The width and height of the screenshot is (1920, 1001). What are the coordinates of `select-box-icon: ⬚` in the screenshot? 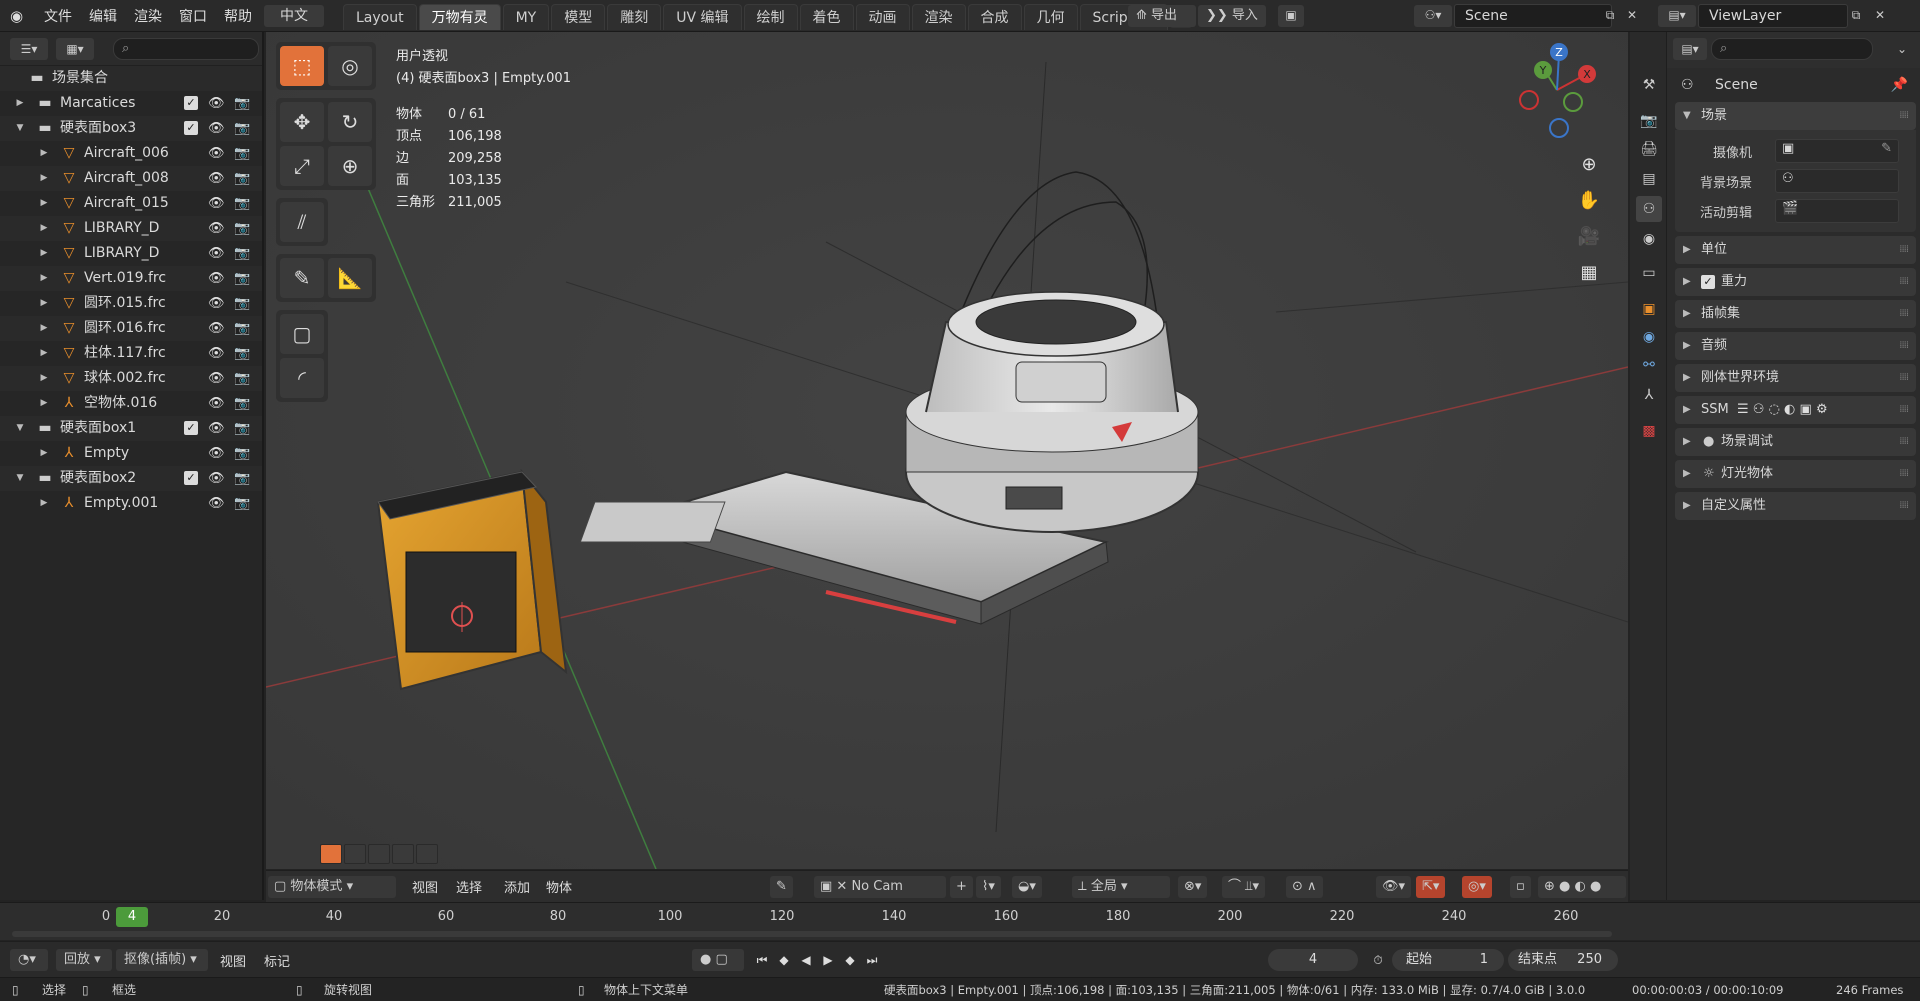 It's located at (302, 66).